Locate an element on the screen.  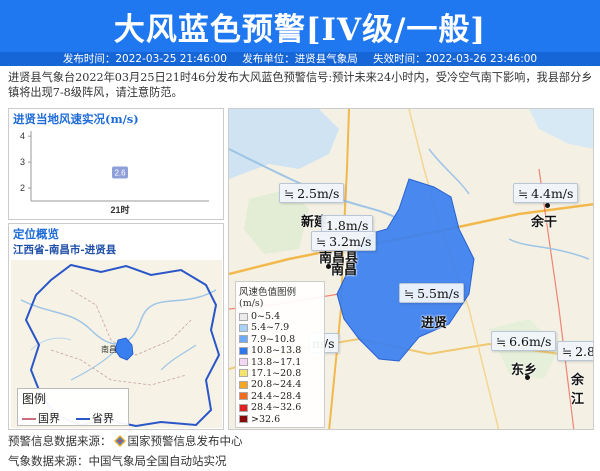
wind-value: 4.4m/s is located at coordinates (552, 193).